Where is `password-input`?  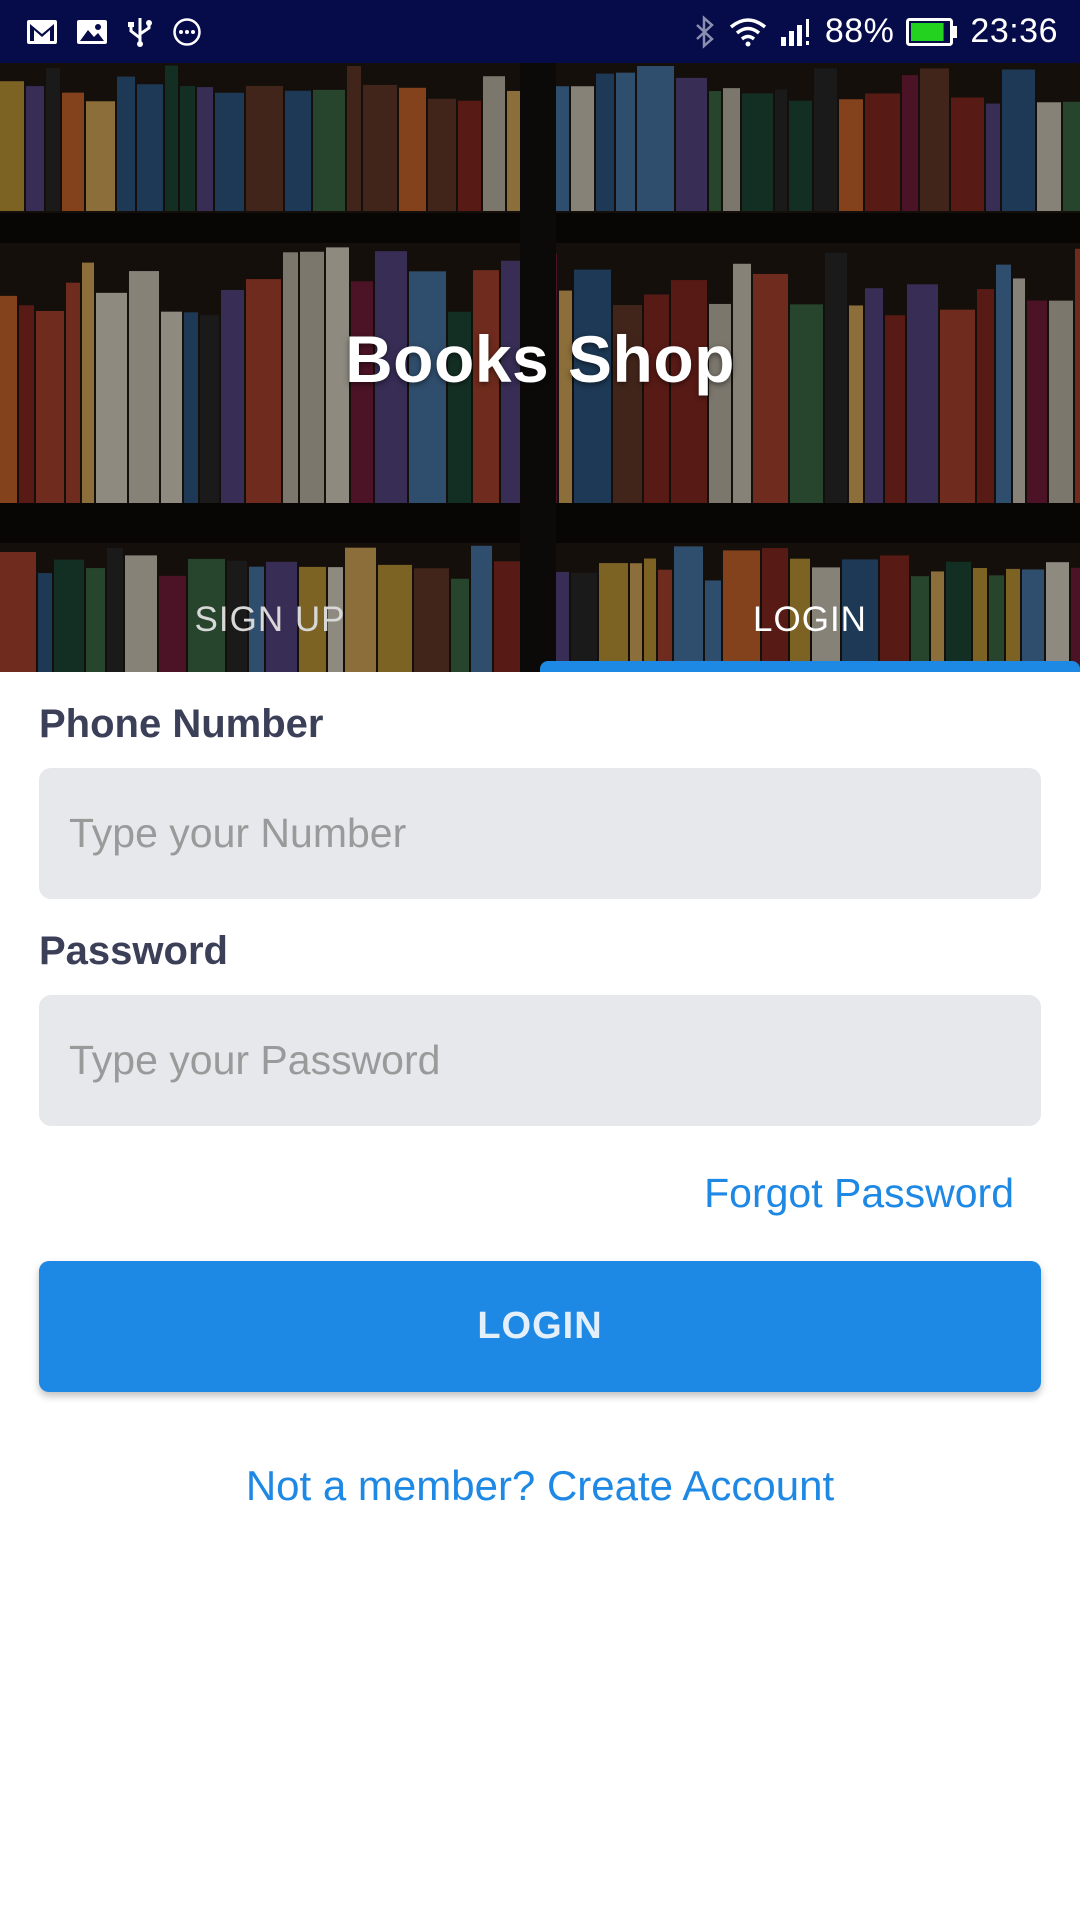
password-input is located at coordinates (540, 1060).